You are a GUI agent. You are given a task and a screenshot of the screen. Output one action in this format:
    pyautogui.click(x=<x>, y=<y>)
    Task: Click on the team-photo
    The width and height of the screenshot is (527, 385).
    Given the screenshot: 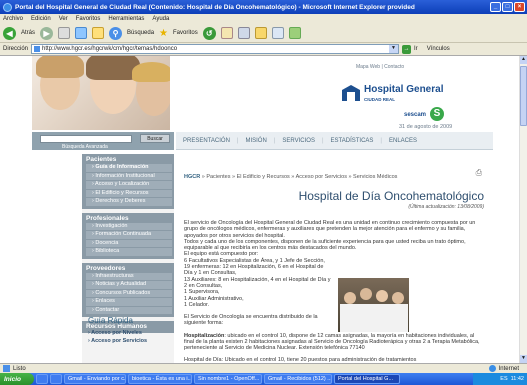 What is the action you would take?
    pyautogui.click(x=373, y=305)
    